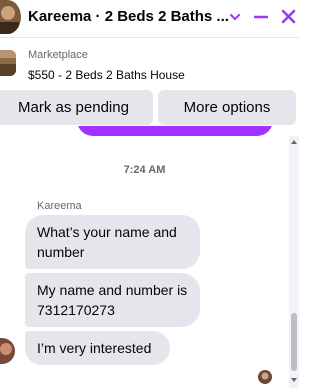 The image size is (320, 388). What do you see at coordinates (144, 170) in the screenshot?
I see `message-timestamp: 7:24 AM` at bounding box center [144, 170].